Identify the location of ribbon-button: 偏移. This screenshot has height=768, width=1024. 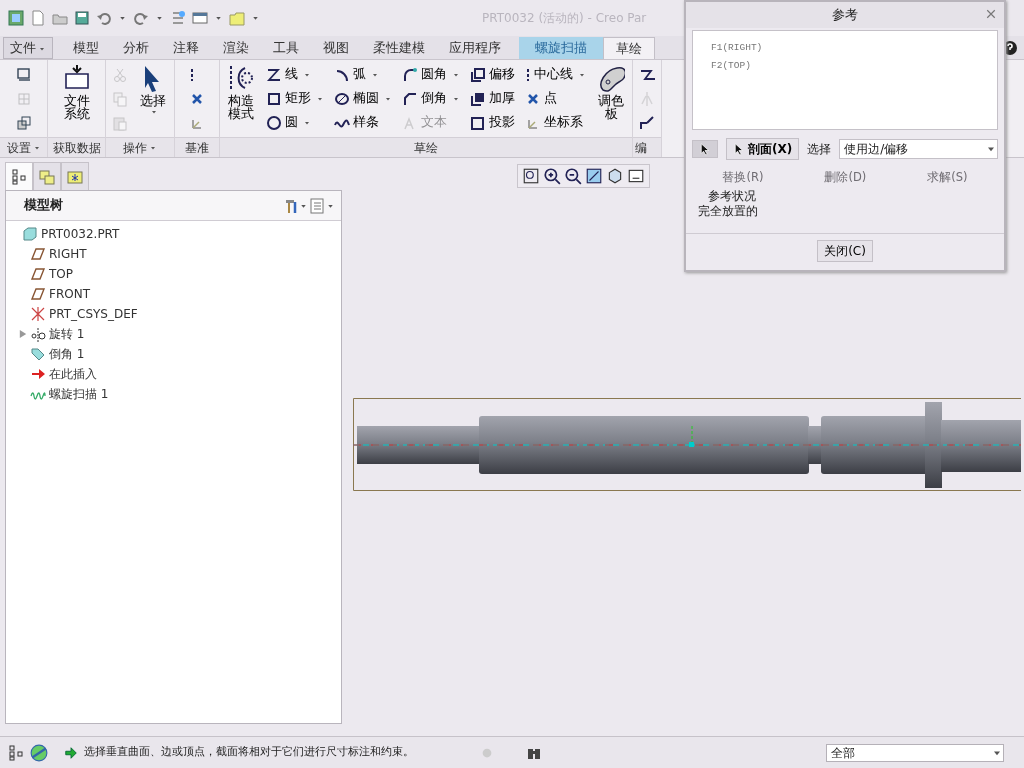
(492, 74).